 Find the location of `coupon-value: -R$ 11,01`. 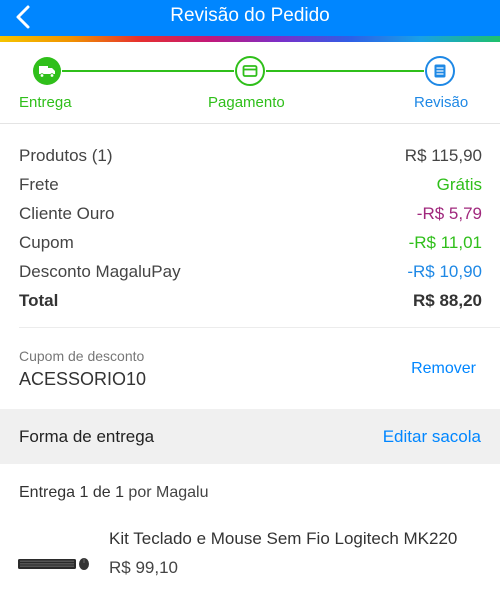

coupon-value: -R$ 11,01 is located at coordinates (445, 242).